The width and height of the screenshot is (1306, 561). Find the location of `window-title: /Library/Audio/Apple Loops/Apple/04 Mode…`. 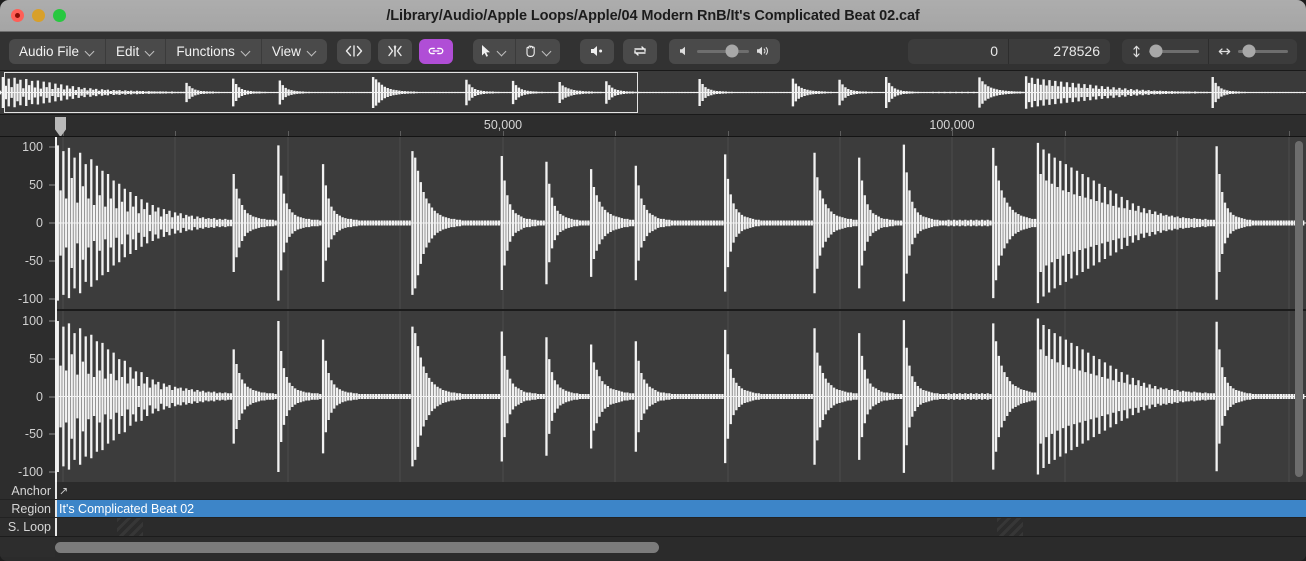

window-title: /Library/Audio/Apple Loops/Apple/04 Mode… is located at coordinates (653, 15).